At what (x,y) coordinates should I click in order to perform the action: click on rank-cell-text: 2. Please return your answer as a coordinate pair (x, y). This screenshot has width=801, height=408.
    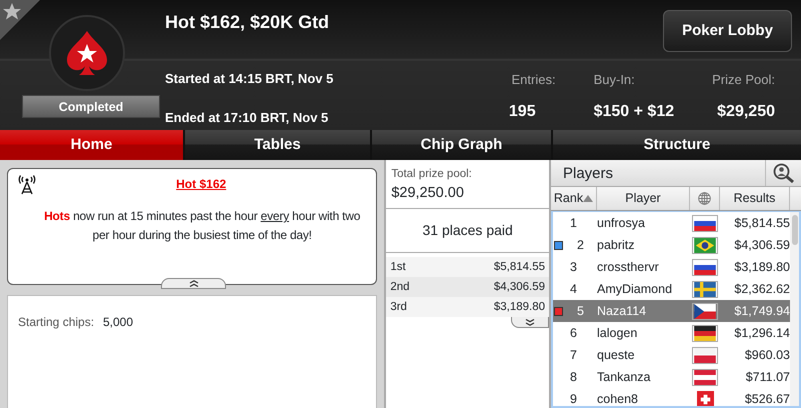
    Looking at the image, I should click on (580, 245).